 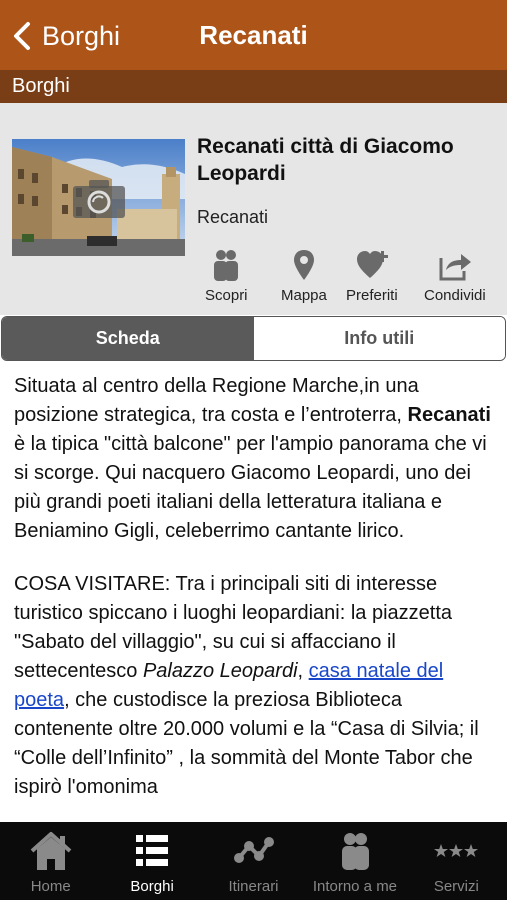 I want to click on segmented-control: Scheda Info utili, so click(x=253, y=338).